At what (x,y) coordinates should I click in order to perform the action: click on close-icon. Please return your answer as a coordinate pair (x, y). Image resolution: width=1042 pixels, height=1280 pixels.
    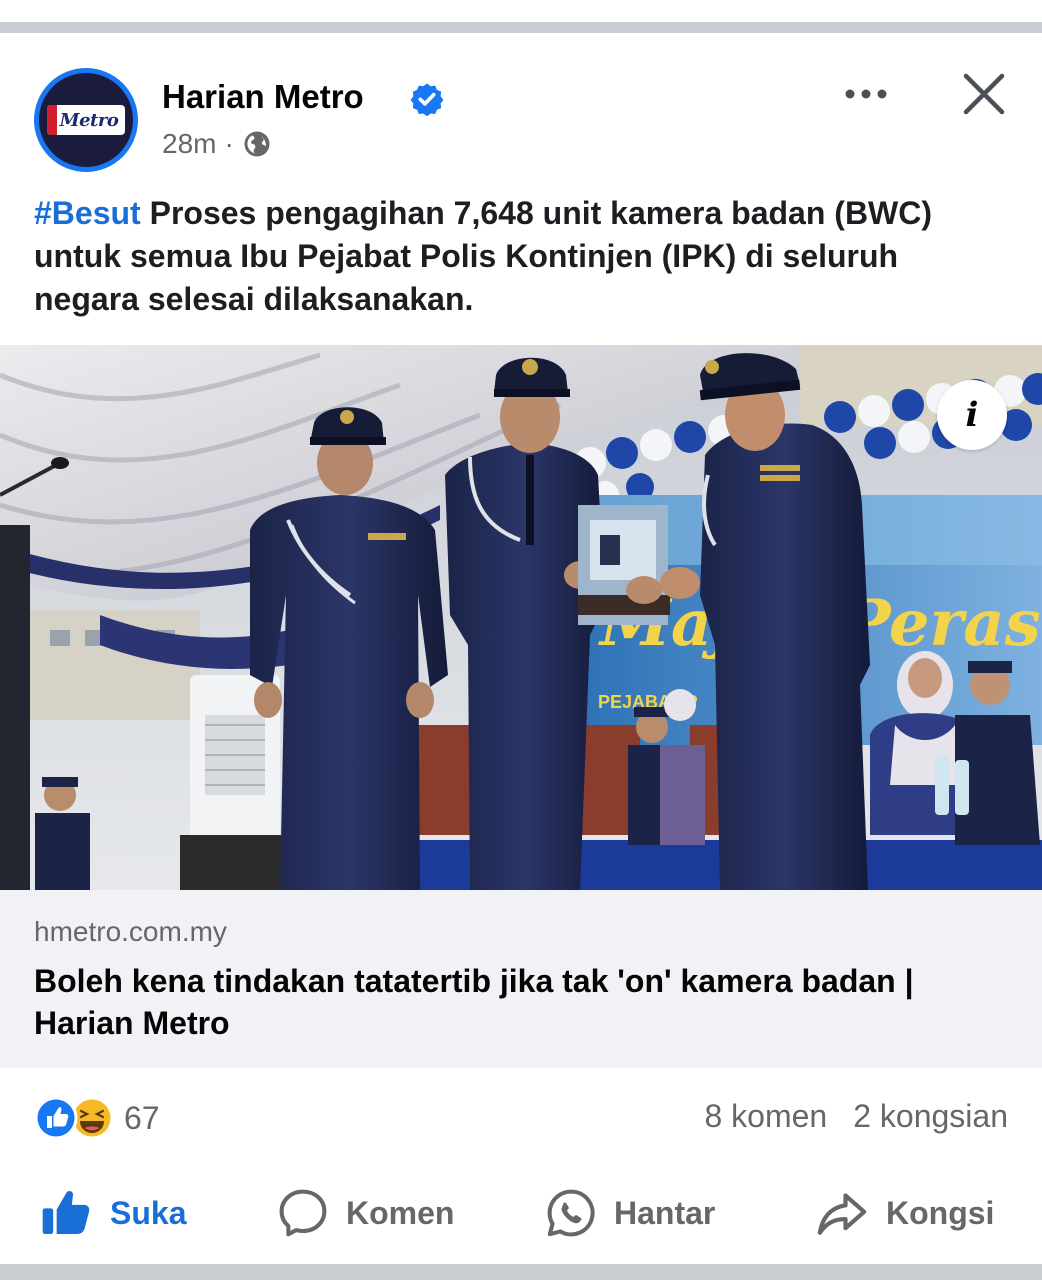
    Looking at the image, I should click on (984, 94).